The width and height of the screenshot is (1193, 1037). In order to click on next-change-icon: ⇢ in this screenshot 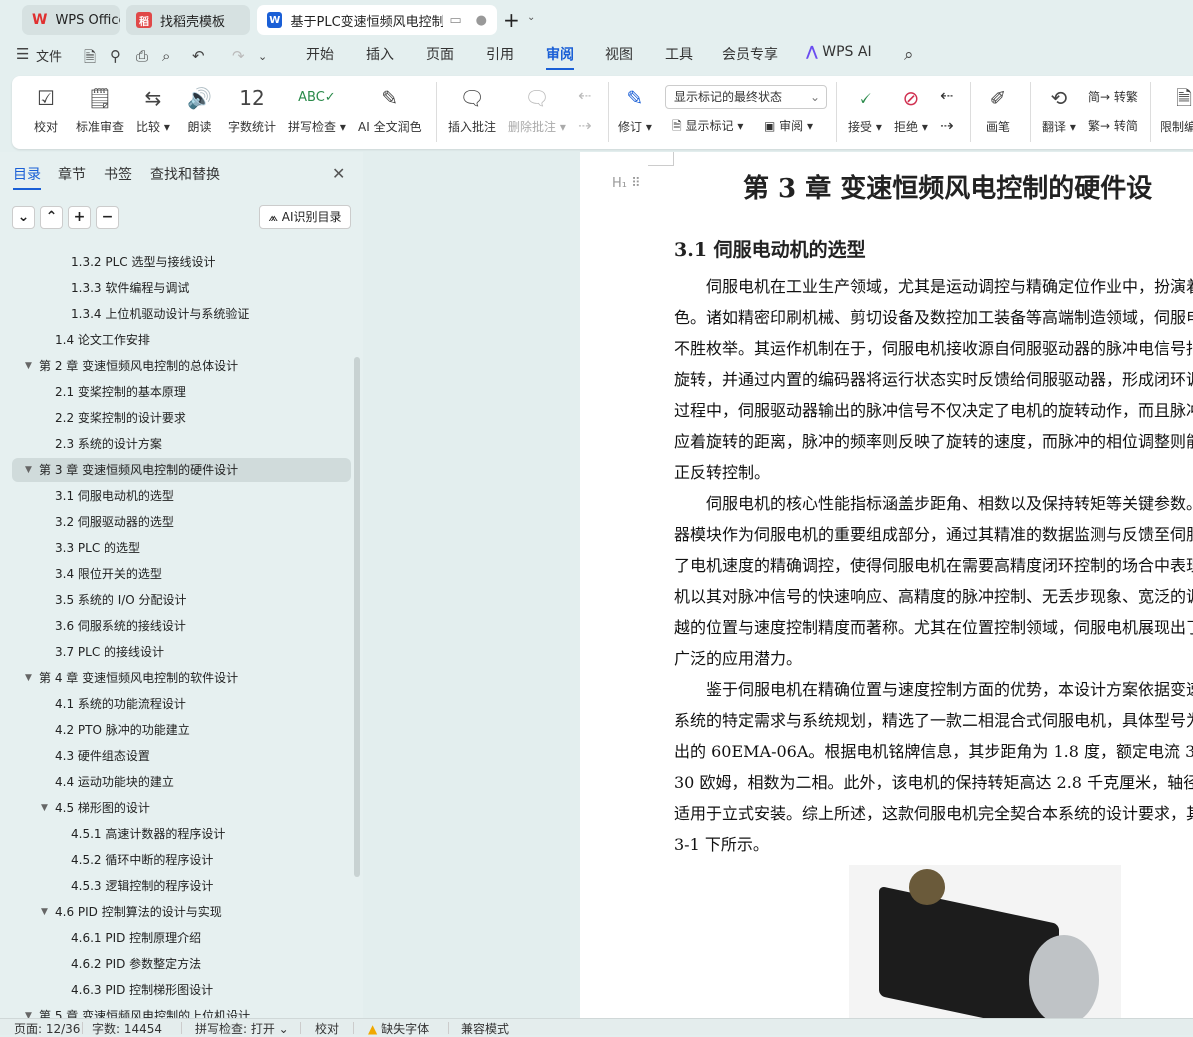, I will do `click(946, 125)`.